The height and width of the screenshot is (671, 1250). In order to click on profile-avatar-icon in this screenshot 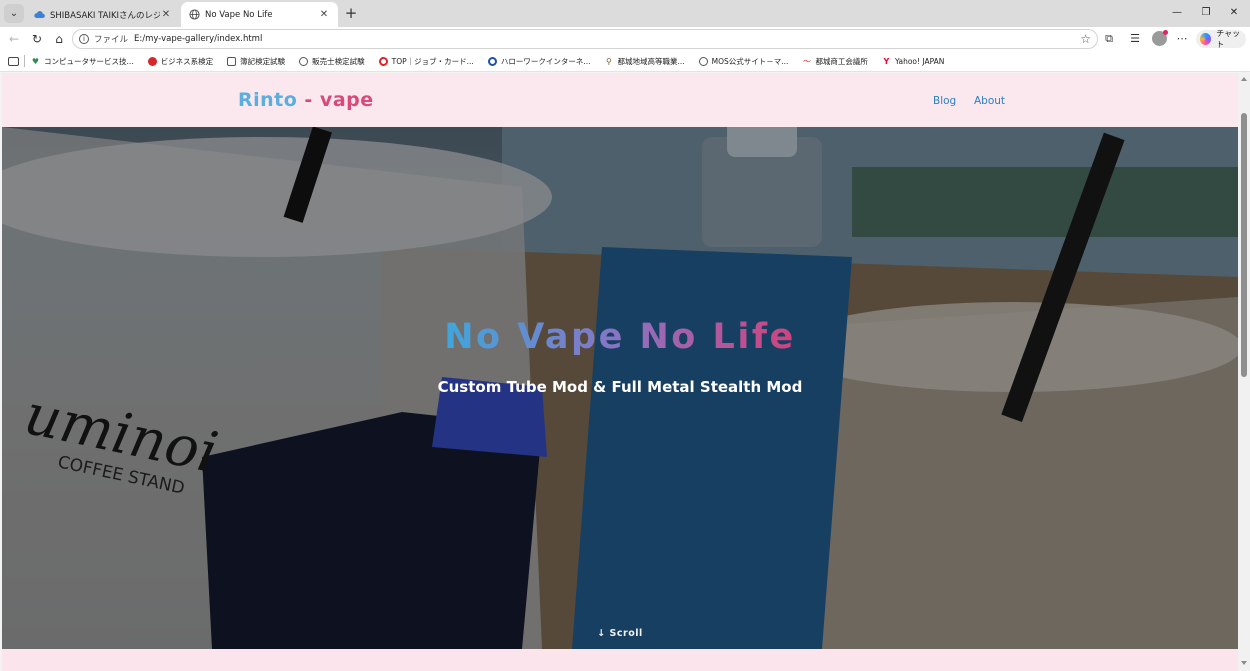, I will do `click(1160, 38)`.